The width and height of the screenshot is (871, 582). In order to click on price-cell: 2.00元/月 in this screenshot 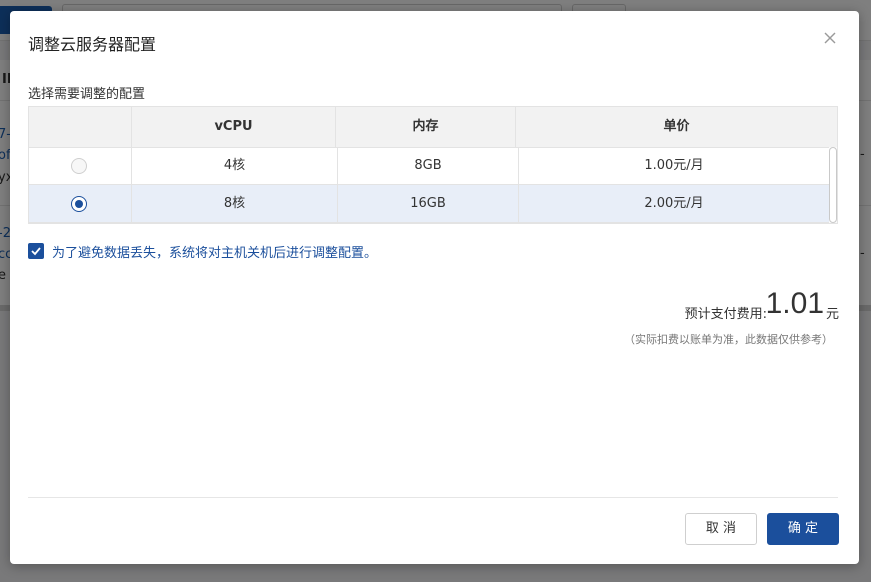, I will do `click(673, 204)`.